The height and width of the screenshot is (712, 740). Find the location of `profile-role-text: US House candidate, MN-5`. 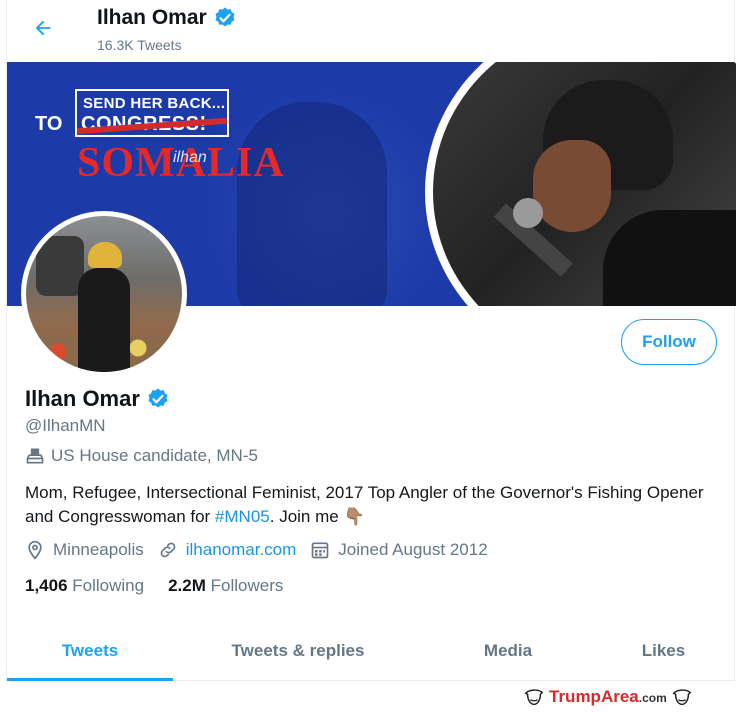

profile-role-text: US House candidate, MN-5 is located at coordinates (154, 455).